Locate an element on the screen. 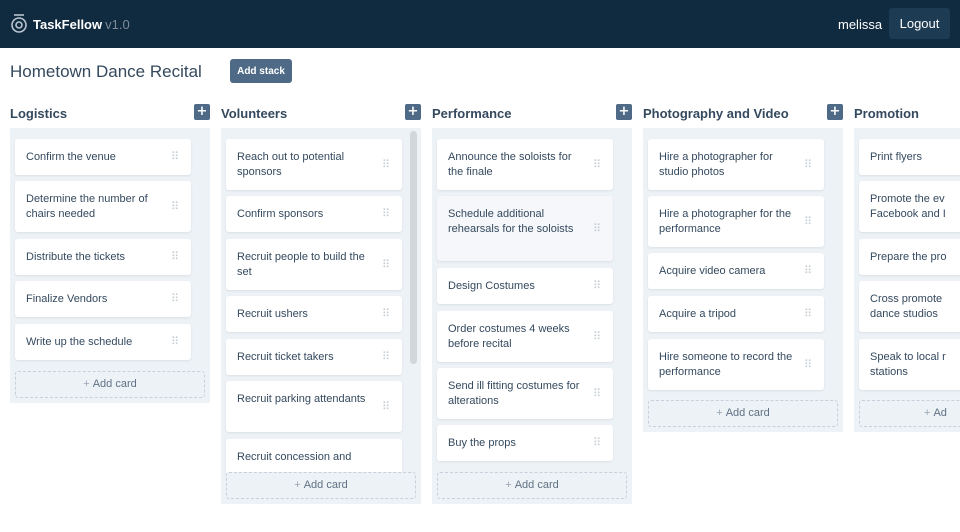  card-title: Facebook and I is located at coordinates (908, 214).